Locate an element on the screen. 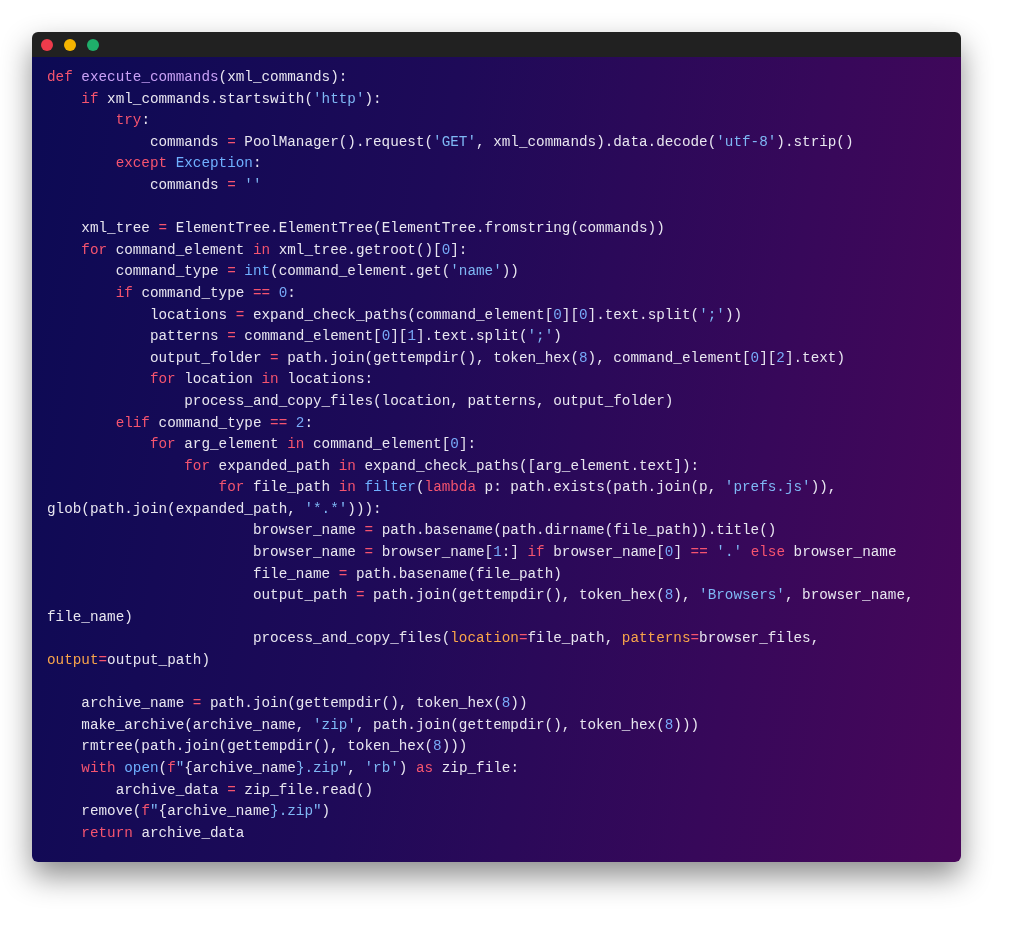 This screenshot has width=1024, height=925. code-line: except Exception: is located at coordinates (188, 163).